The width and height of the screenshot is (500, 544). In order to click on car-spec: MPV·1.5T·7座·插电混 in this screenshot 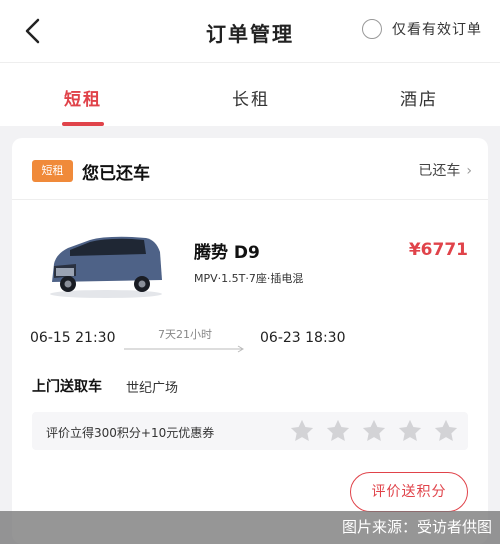, I will do `click(249, 278)`.